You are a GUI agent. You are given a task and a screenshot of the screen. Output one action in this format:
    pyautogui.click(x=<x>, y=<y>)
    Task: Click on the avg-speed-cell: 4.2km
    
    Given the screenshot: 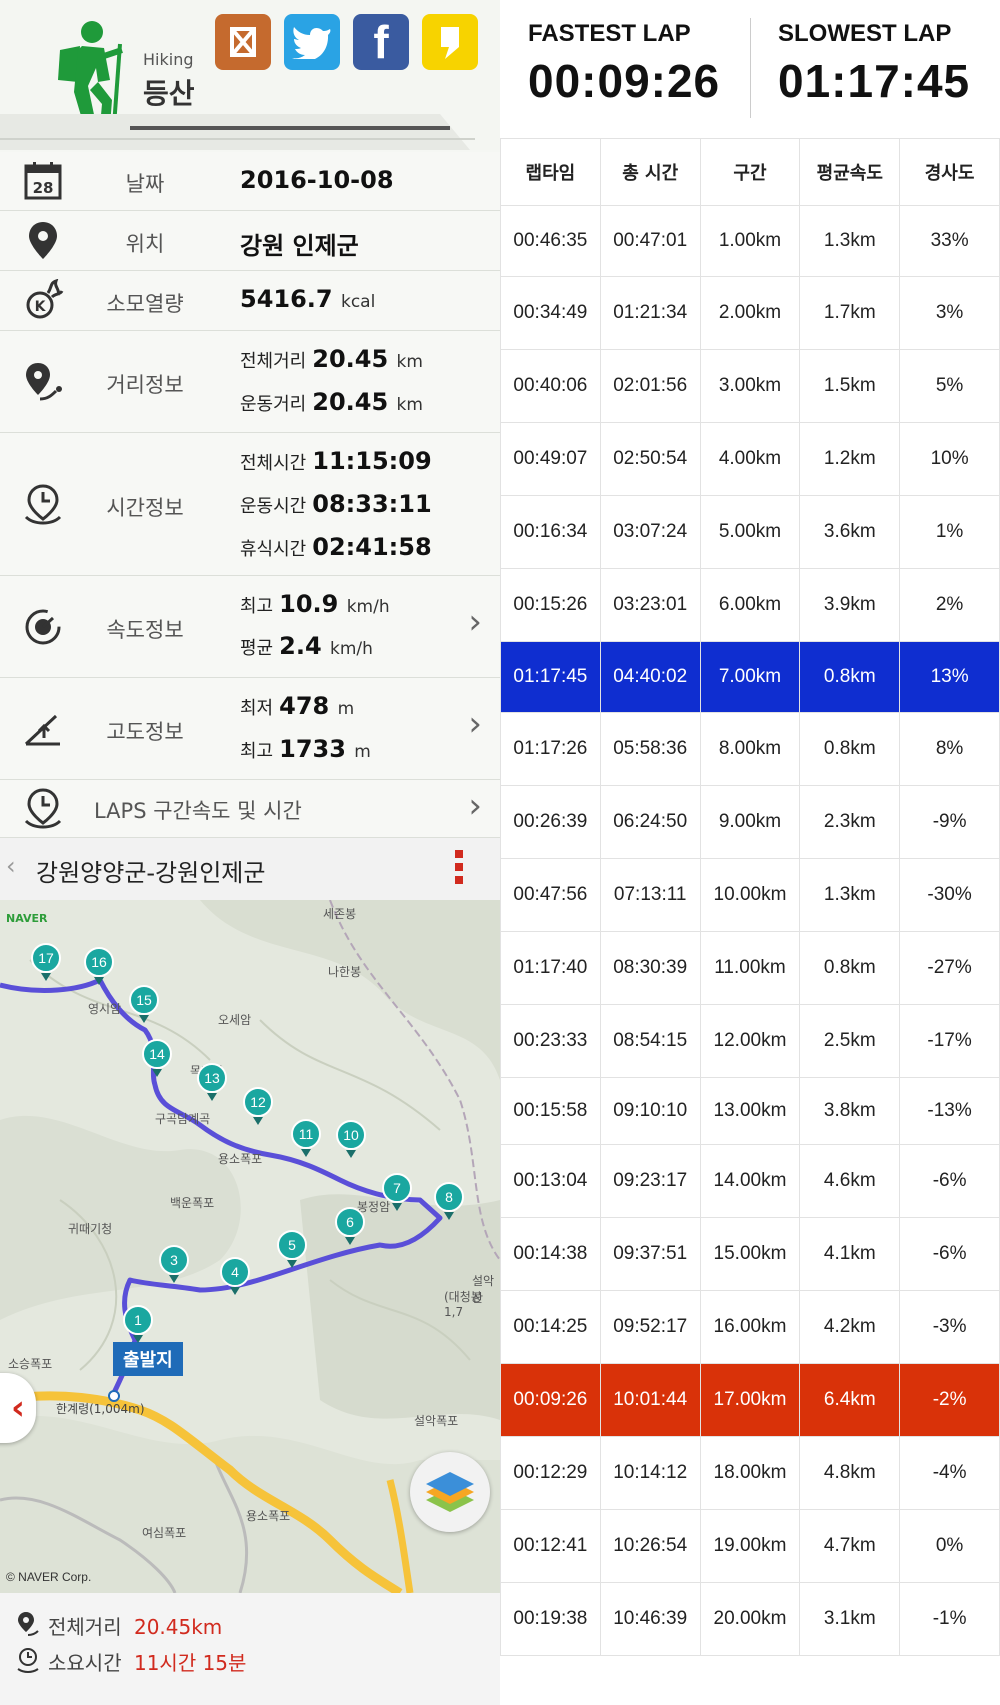 What is the action you would take?
    pyautogui.click(x=850, y=1327)
    